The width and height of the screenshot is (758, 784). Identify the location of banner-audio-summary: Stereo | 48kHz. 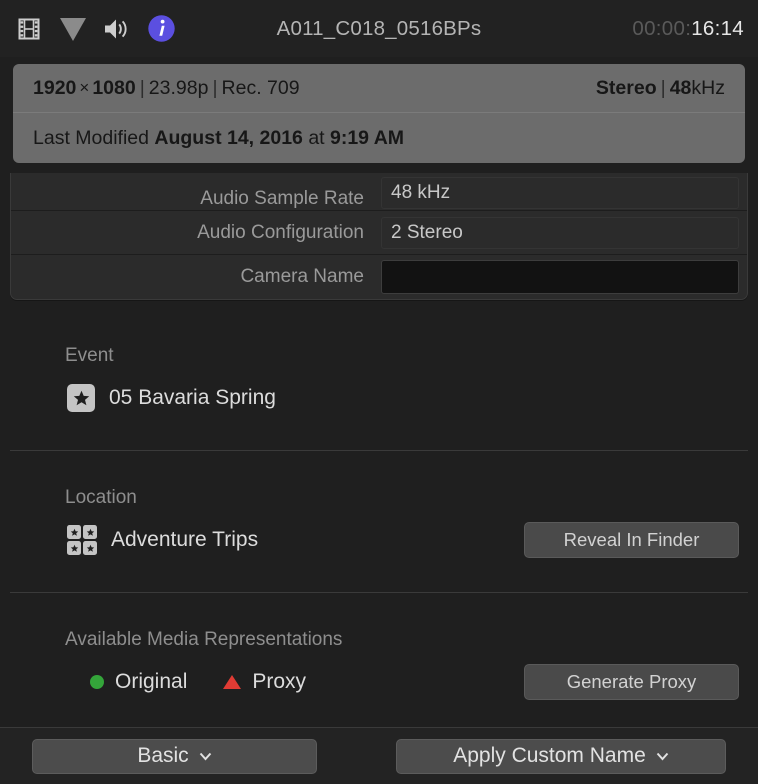
(660, 88).